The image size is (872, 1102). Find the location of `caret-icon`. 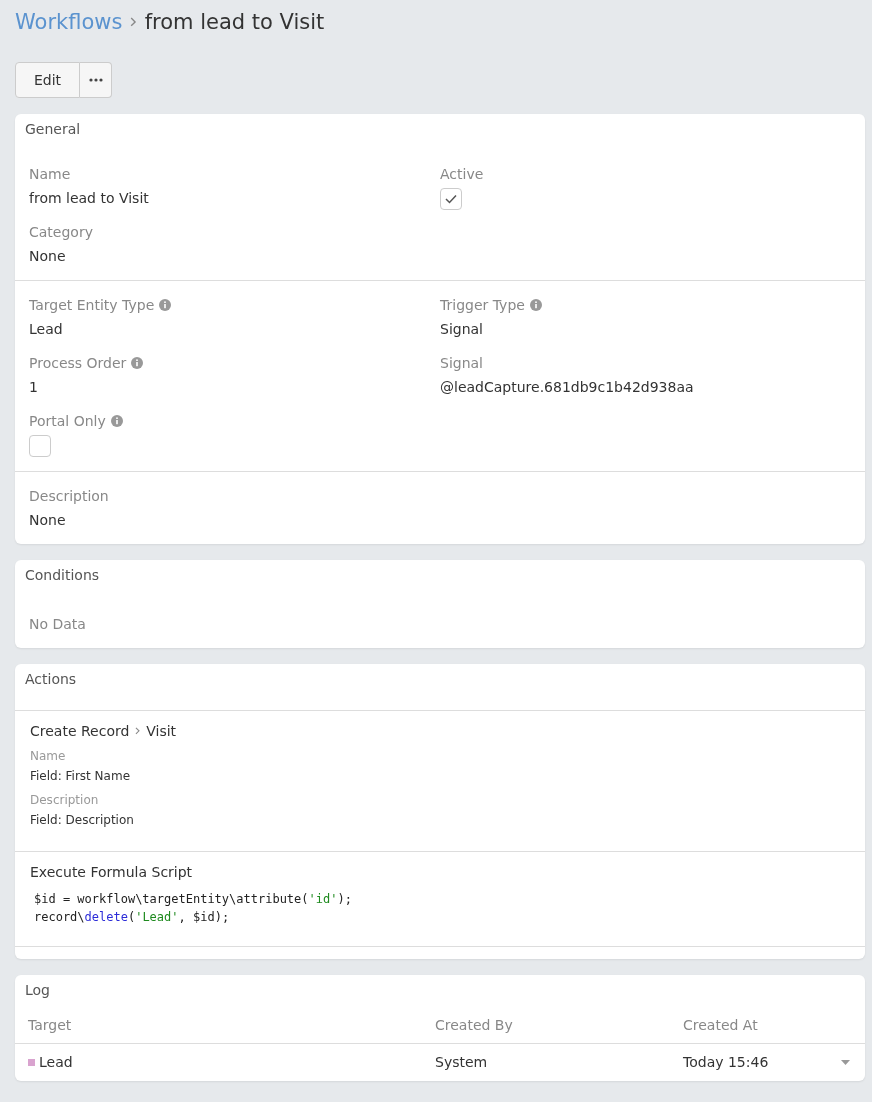

caret-icon is located at coordinates (845, 1062).